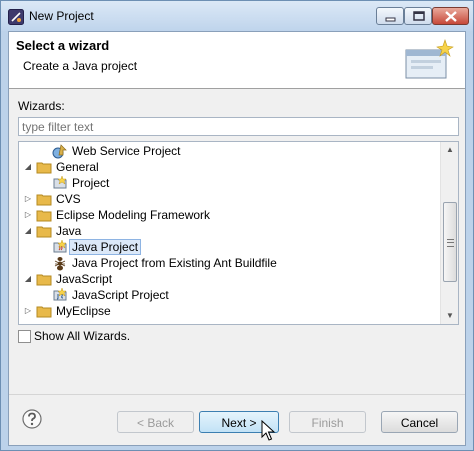 Image resolution: width=474 pixels, height=451 pixels. What do you see at coordinates (16, 17) in the screenshot?
I see `eclipse-app-icon` at bounding box center [16, 17].